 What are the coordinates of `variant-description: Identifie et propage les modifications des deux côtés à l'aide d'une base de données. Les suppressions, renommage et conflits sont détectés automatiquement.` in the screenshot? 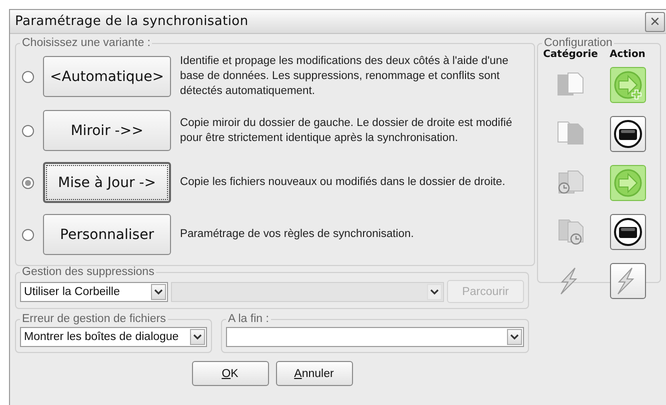 It's located at (345, 76).